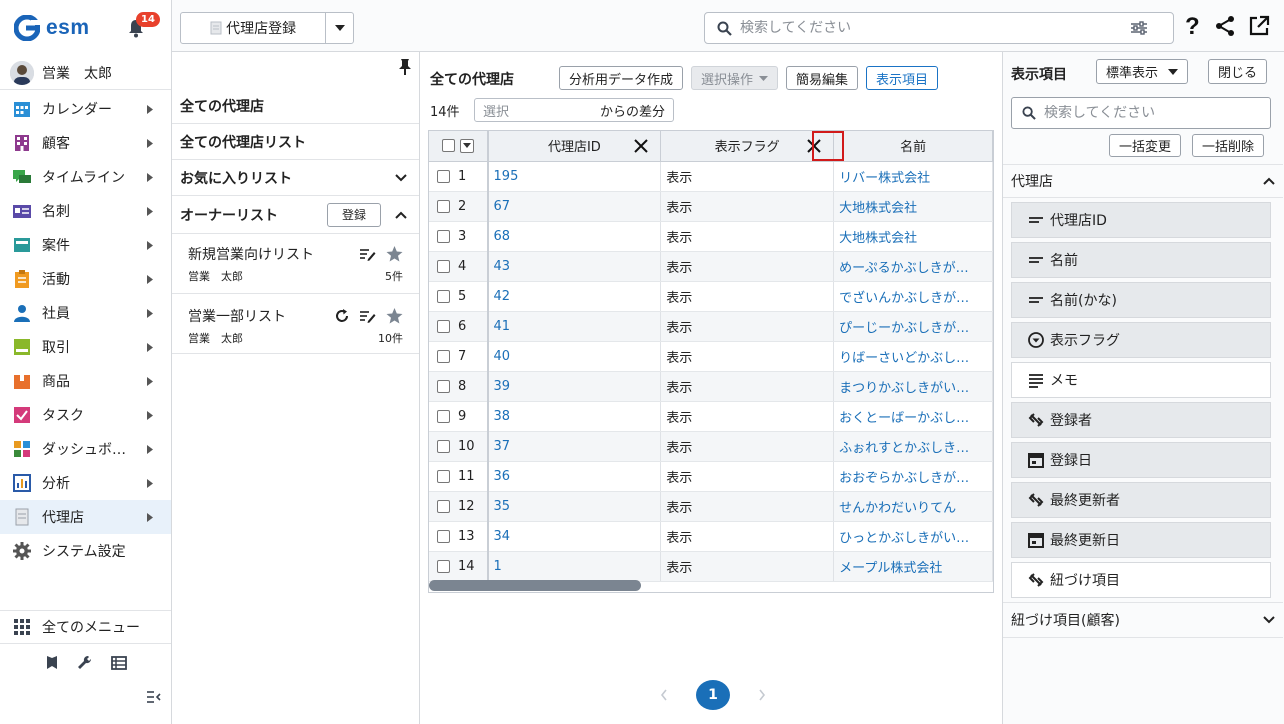 This screenshot has height=724, width=1284. Describe the element at coordinates (64, 28) in the screenshot. I see `app-logo: esm` at that location.